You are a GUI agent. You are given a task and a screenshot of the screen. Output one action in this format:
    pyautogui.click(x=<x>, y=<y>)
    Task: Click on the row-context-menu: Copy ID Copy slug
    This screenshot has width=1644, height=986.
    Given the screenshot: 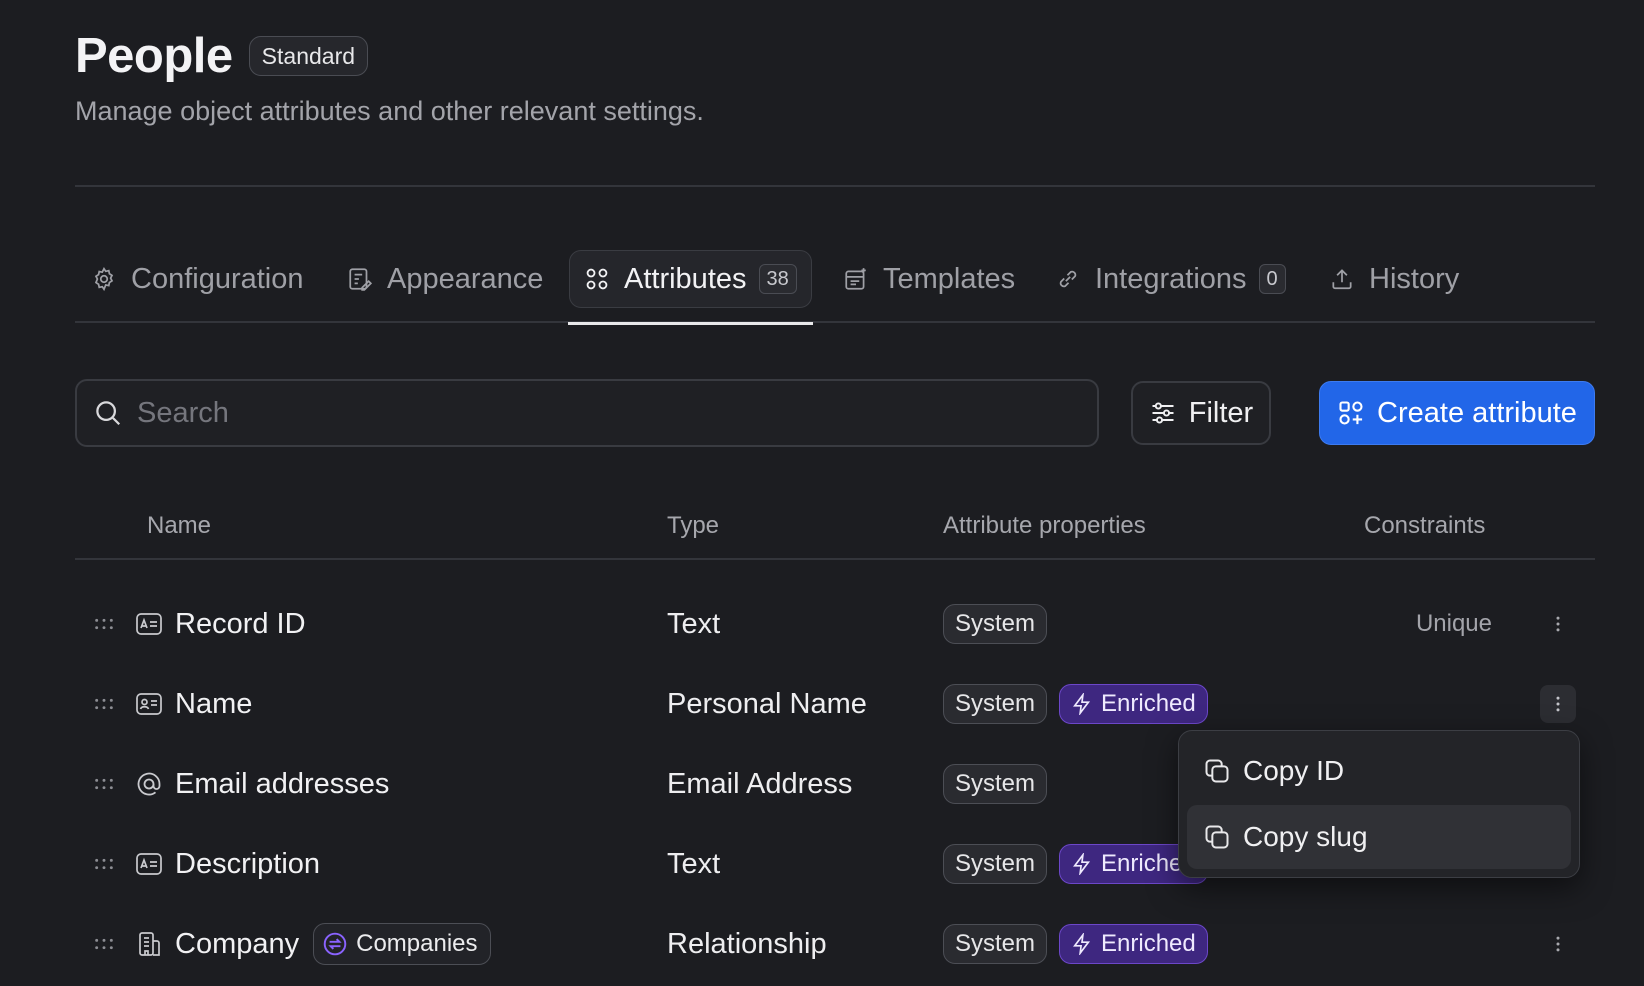 What is the action you would take?
    pyautogui.click(x=1379, y=804)
    